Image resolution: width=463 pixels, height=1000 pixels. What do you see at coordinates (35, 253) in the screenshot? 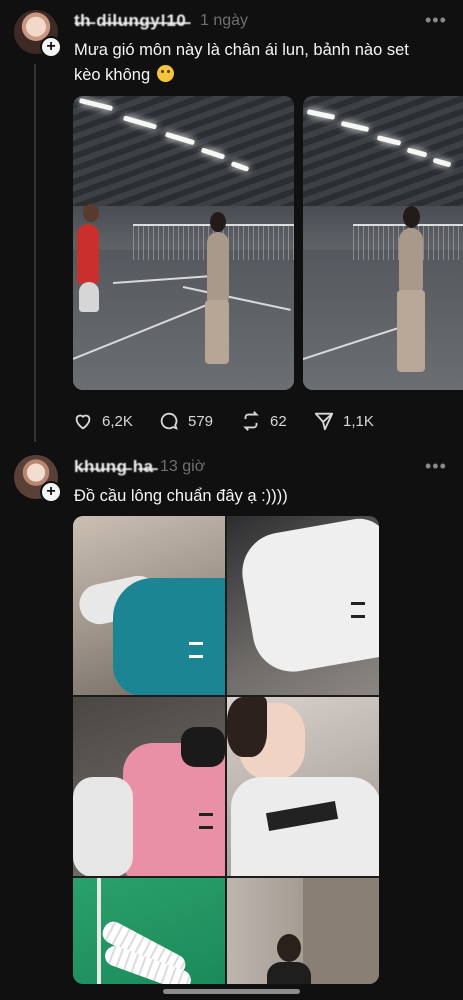
I see `thread-line` at bounding box center [35, 253].